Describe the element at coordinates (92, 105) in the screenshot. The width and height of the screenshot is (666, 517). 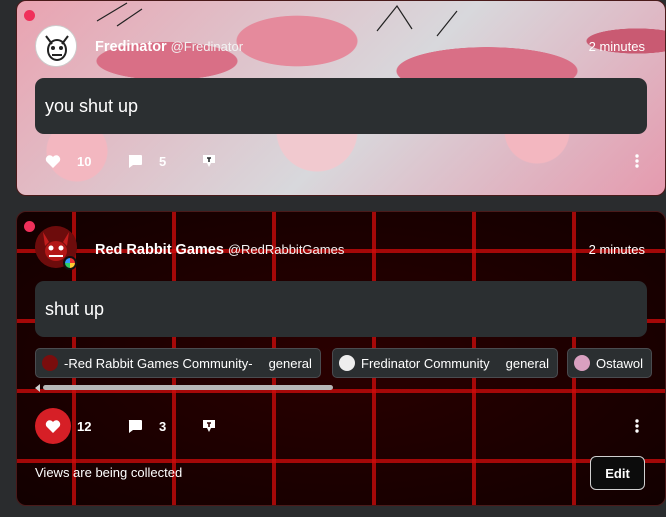
I see `message-text: you shut up` at that location.